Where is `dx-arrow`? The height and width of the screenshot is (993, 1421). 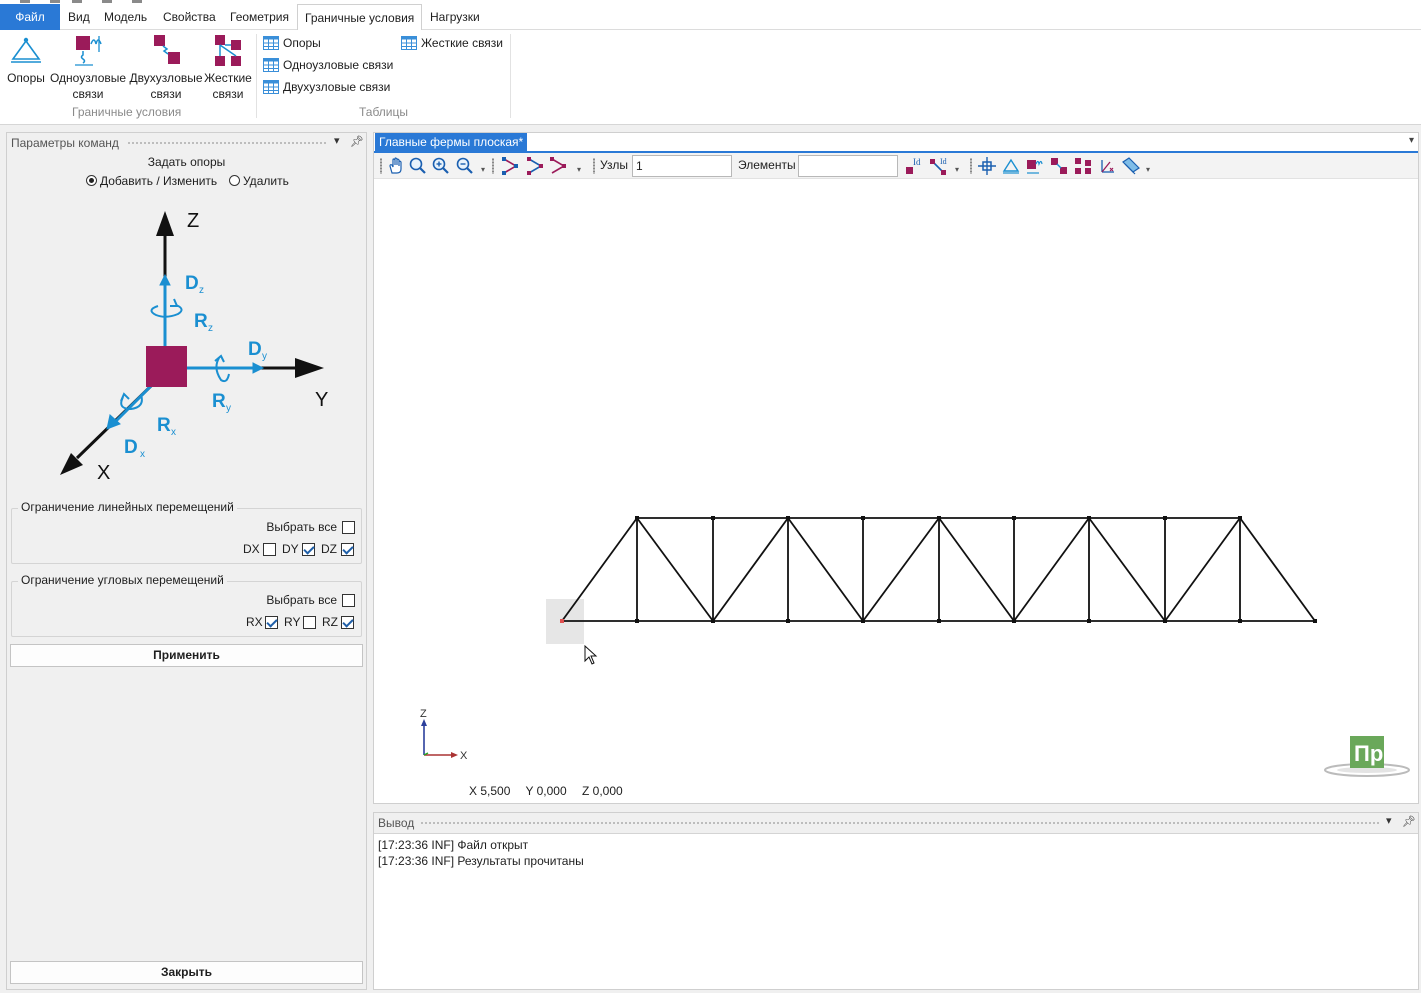
dx-arrow is located at coordinates (130, 406).